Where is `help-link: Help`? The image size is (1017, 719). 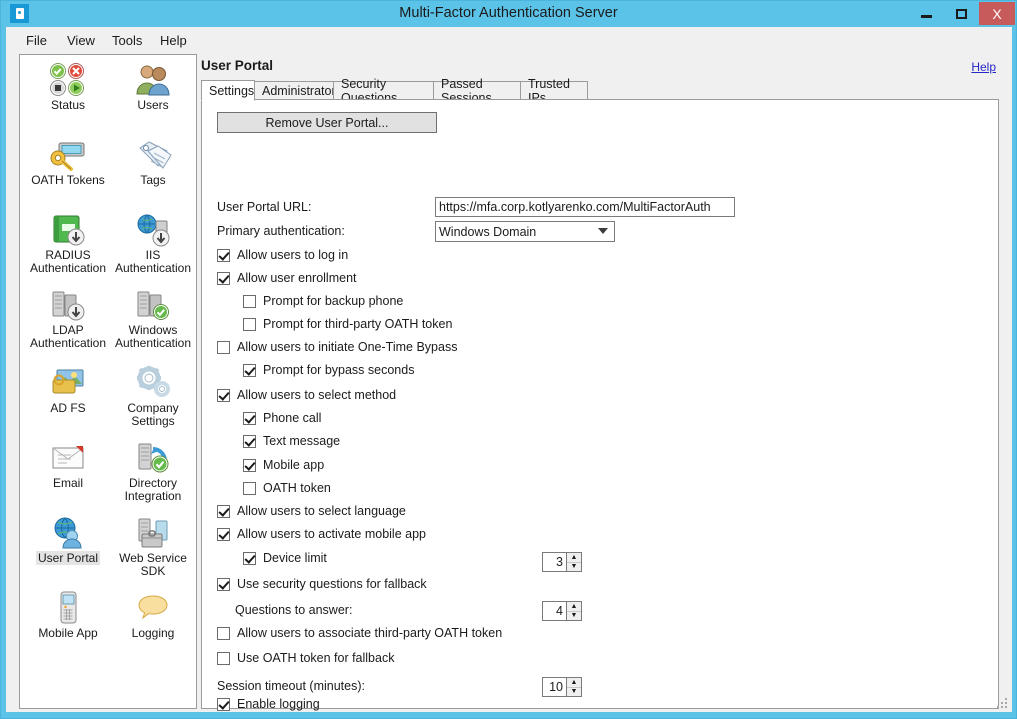
help-link: Help is located at coordinates (983, 67).